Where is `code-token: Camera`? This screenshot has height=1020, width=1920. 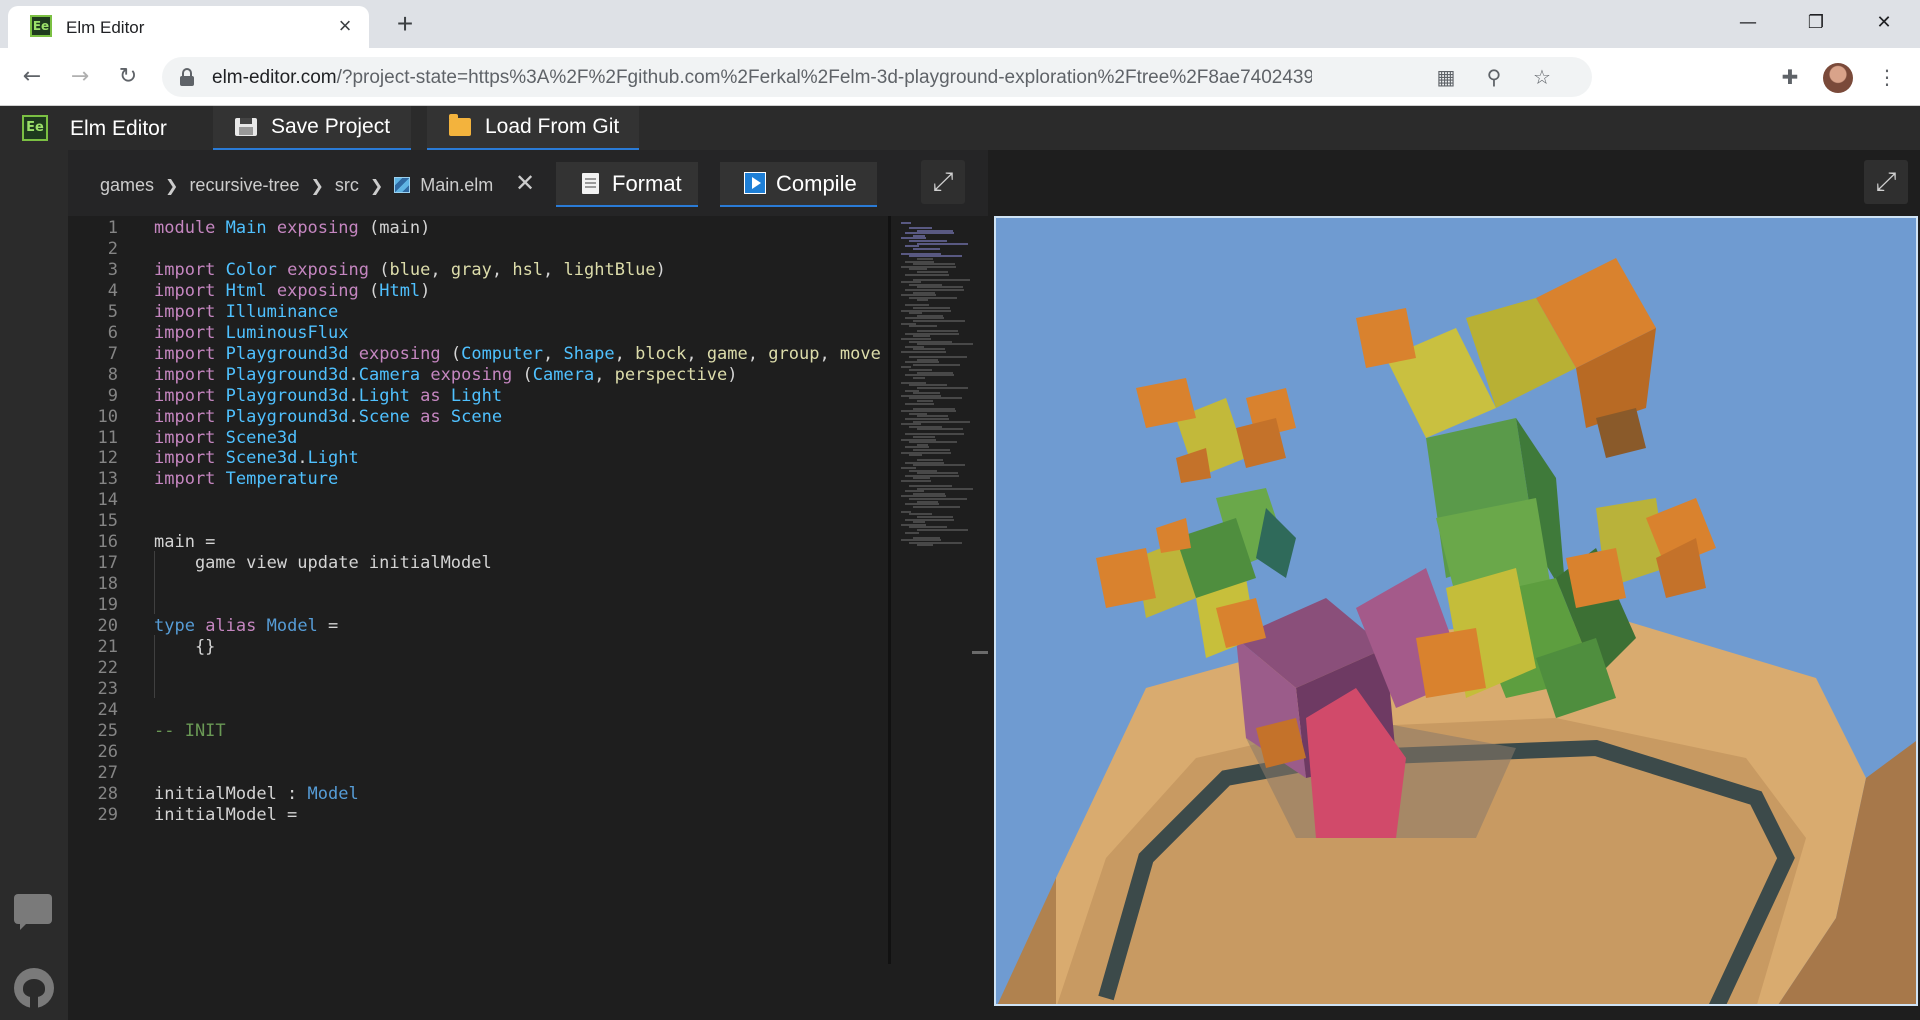
code-token: Camera is located at coordinates (563, 374).